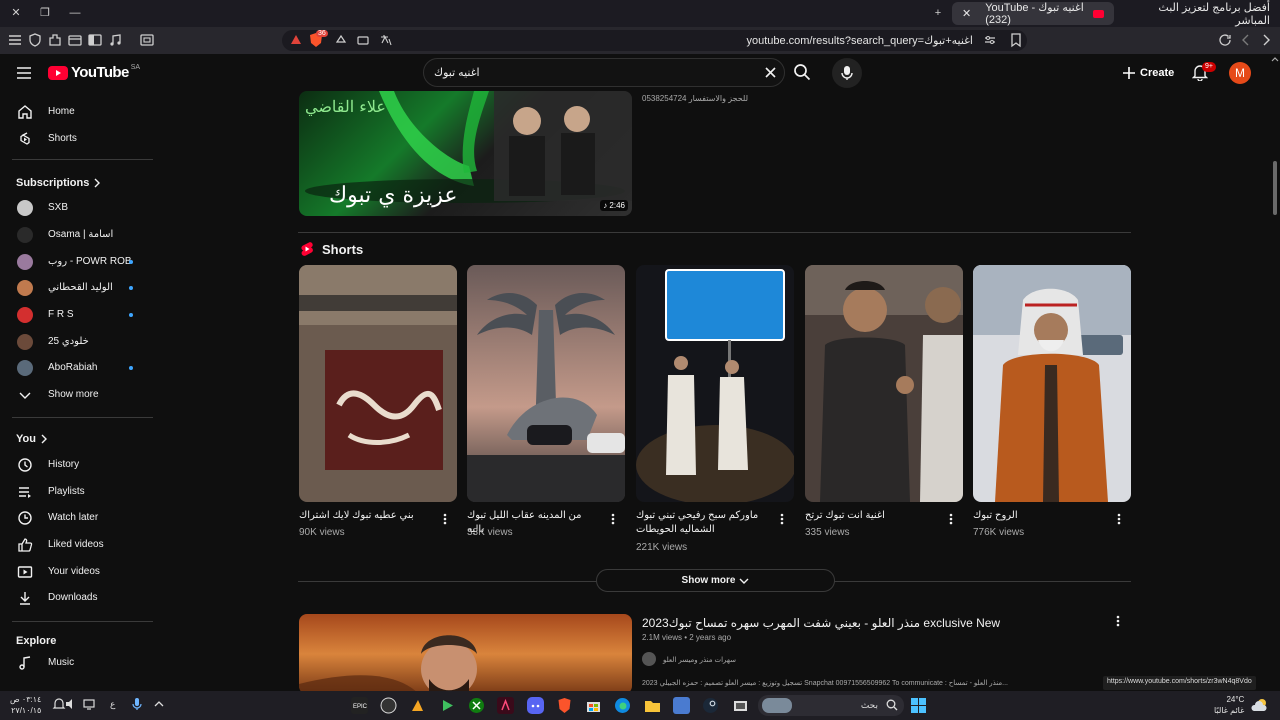 The image size is (1280, 720). What do you see at coordinates (359, 705) in the screenshot?
I see `epic-games-icon: EPIC` at bounding box center [359, 705].